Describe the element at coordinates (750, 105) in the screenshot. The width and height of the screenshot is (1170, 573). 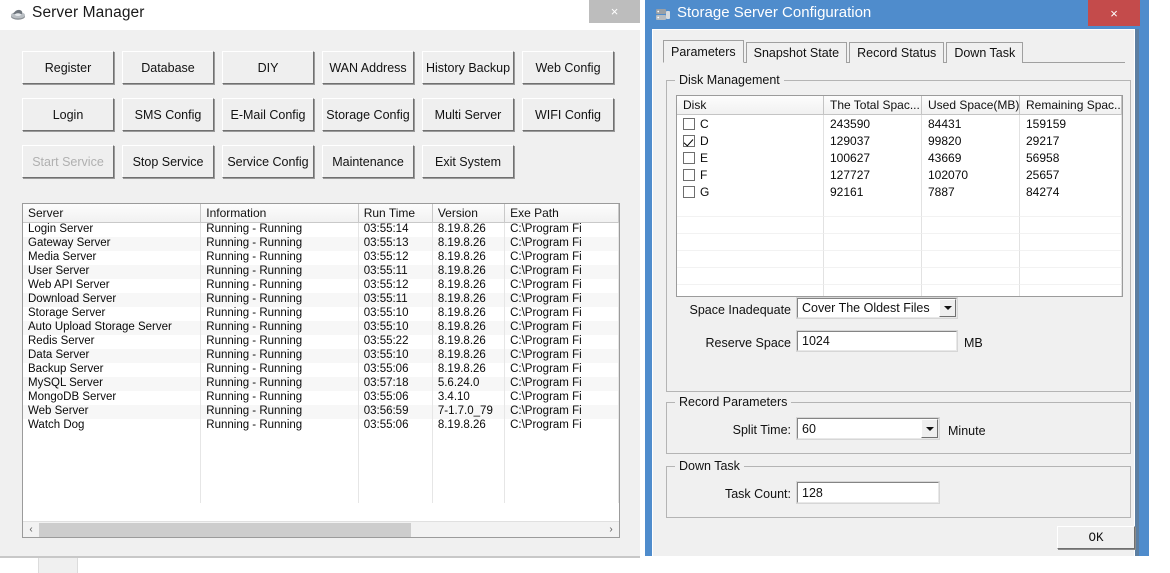
I see `disk-column-header-0: Disk` at that location.